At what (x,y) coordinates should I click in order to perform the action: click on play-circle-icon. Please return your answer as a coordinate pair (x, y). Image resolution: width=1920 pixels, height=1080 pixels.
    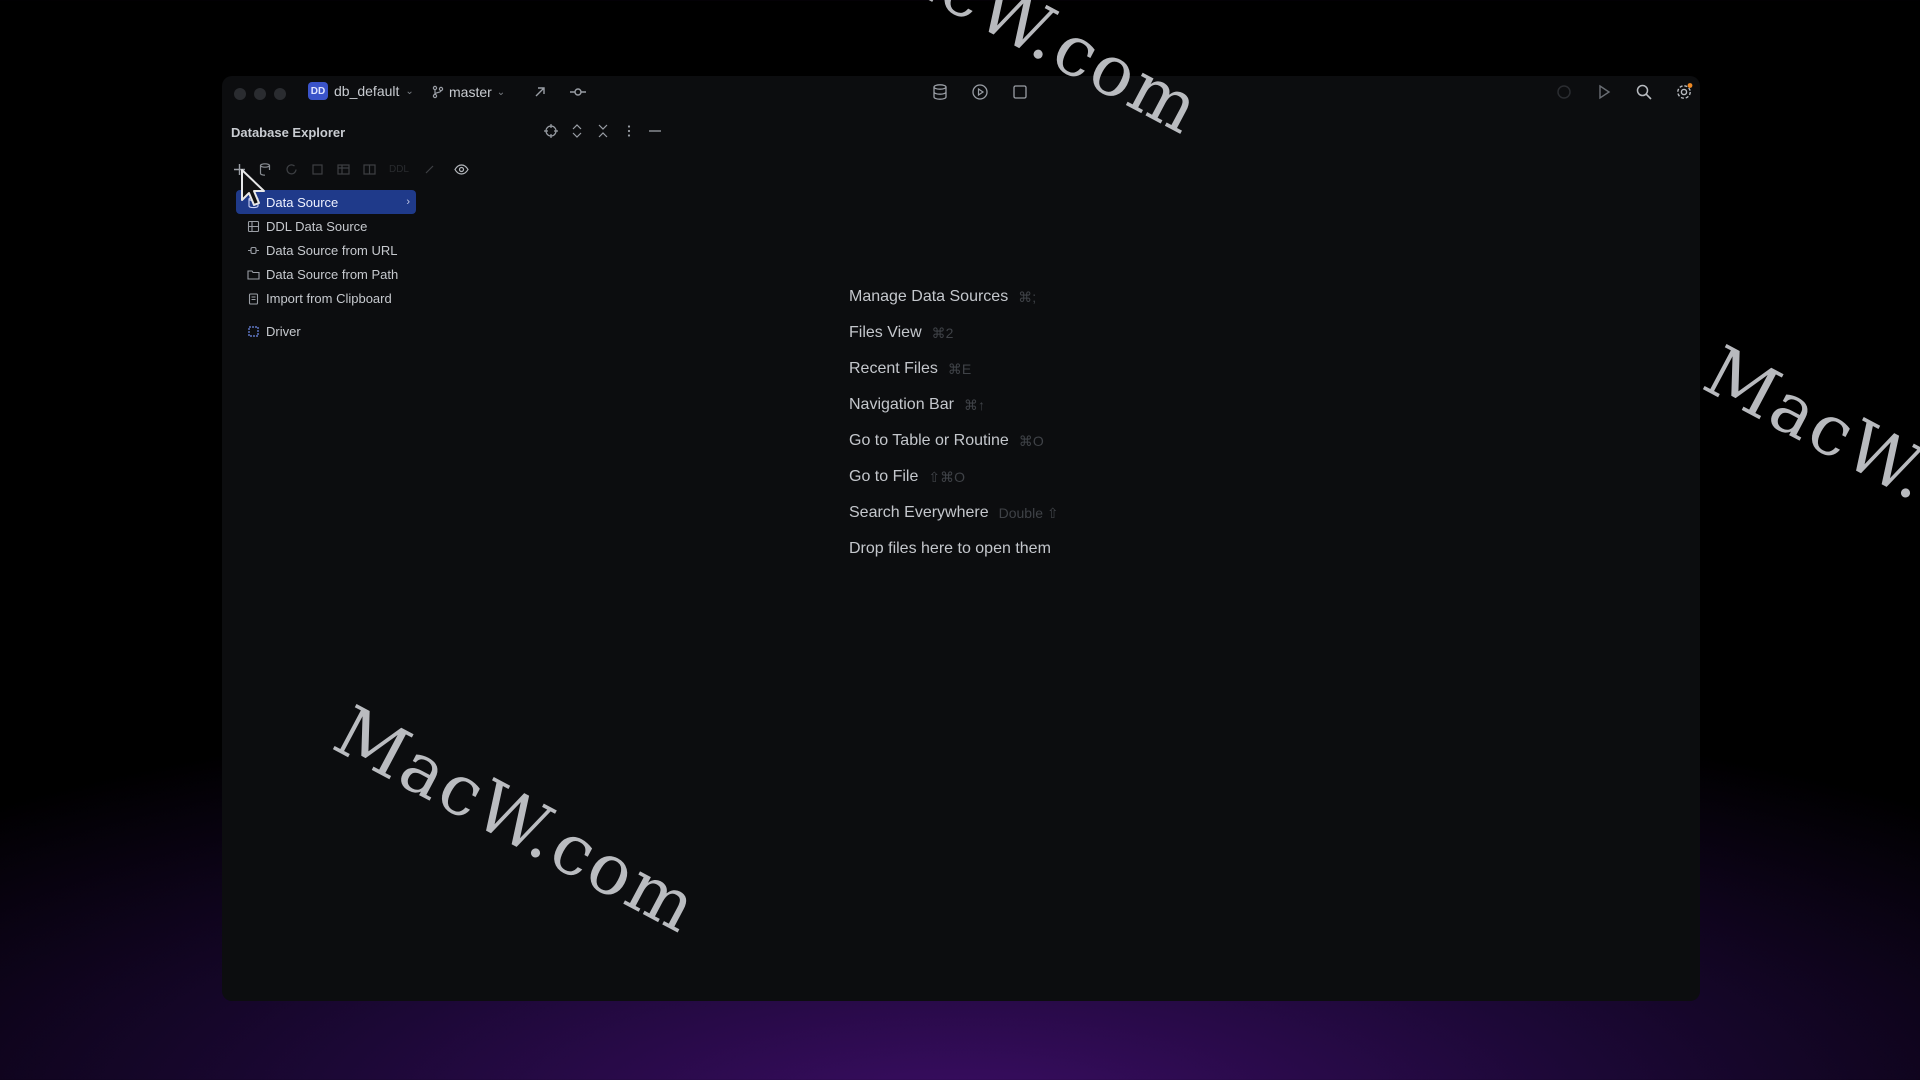
    Looking at the image, I should click on (980, 92).